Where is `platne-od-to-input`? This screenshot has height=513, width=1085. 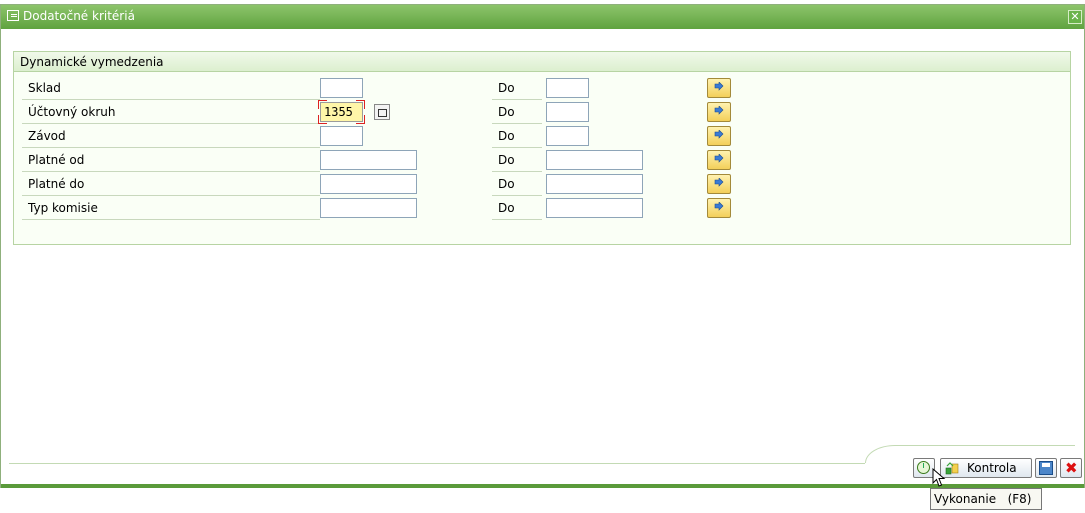
platne-od-to-input is located at coordinates (594, 160).